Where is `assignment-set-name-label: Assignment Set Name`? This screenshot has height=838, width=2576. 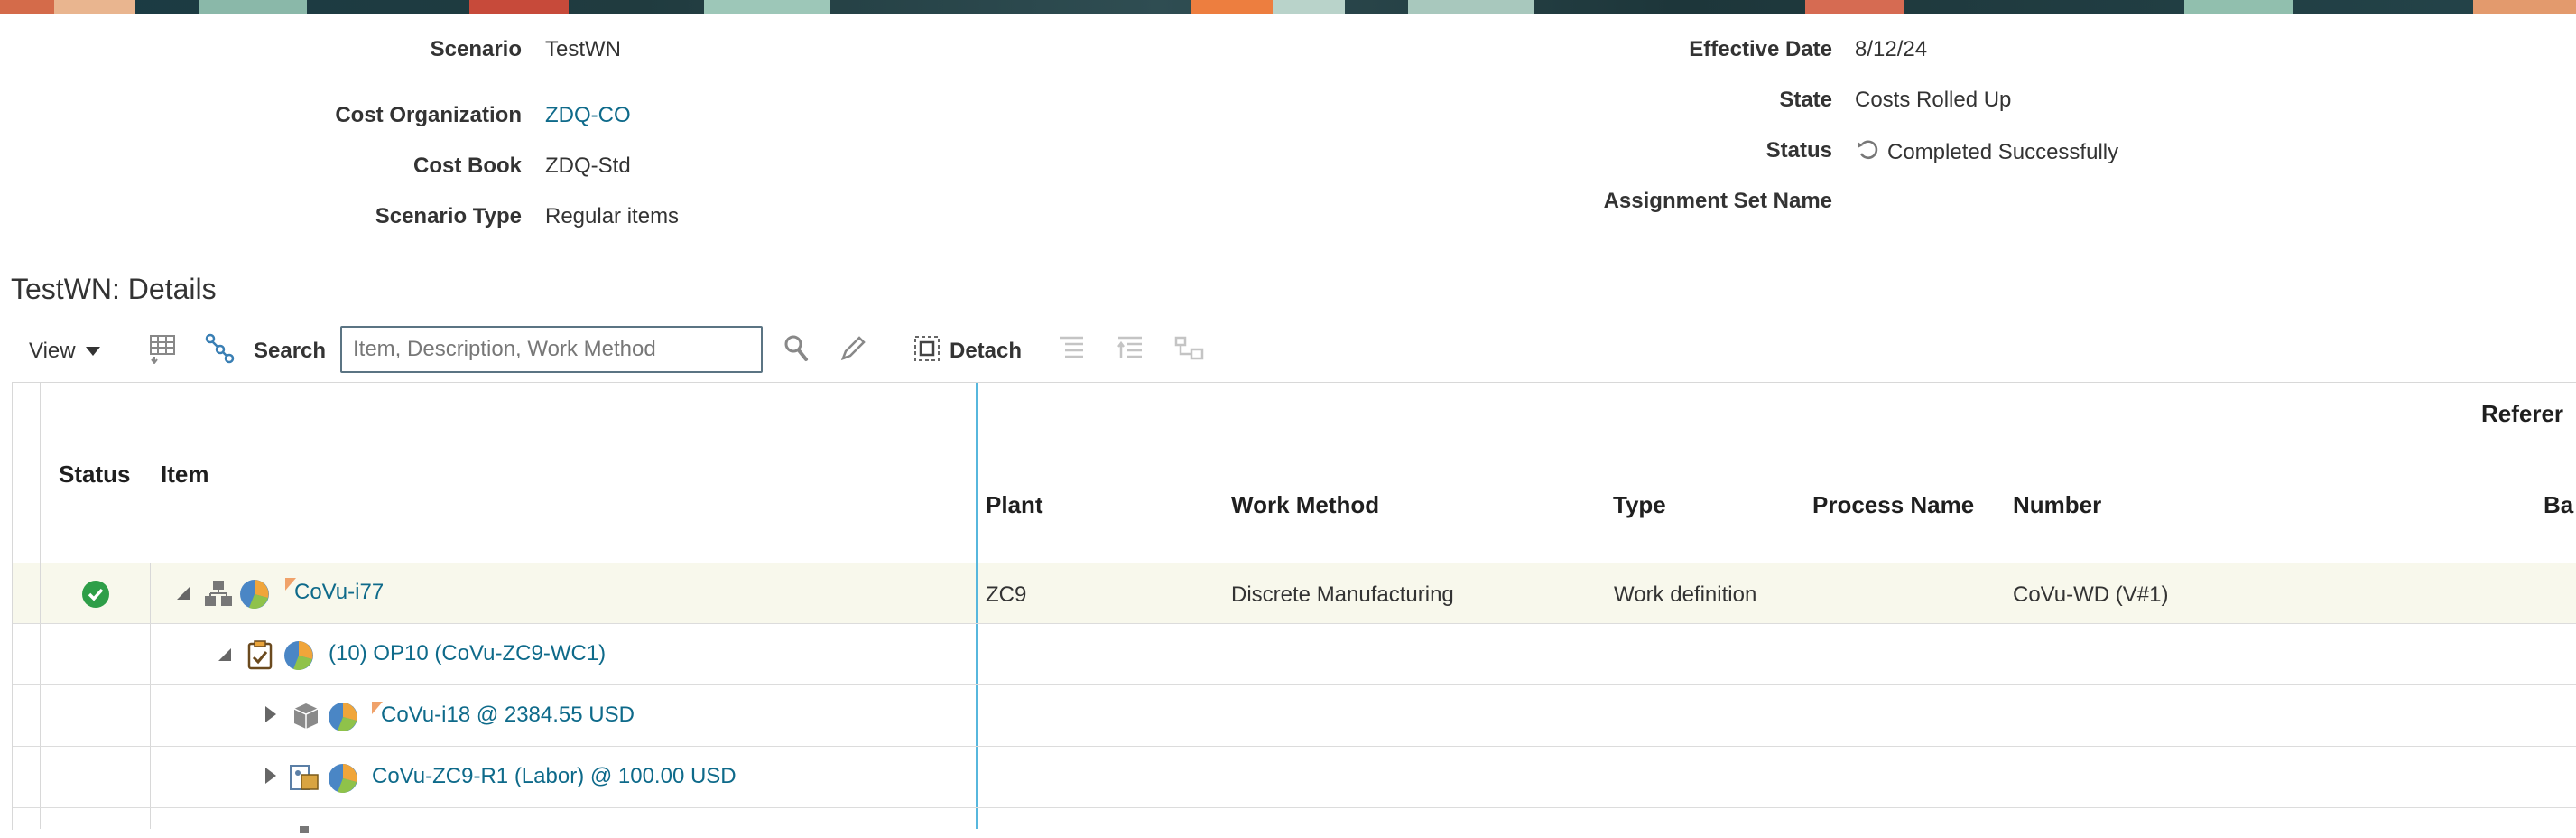 assignment-set-name-label: Assignment Set Name is located at coordinates (1717, 201).